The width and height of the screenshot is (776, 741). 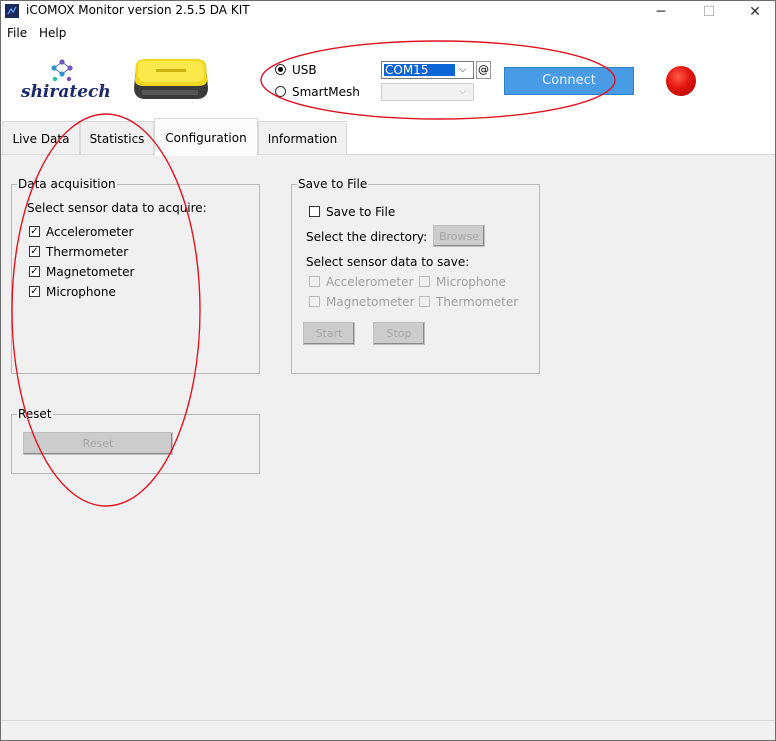 I want to click on tab-statistics: Statistics, so click(x=117, y=137).